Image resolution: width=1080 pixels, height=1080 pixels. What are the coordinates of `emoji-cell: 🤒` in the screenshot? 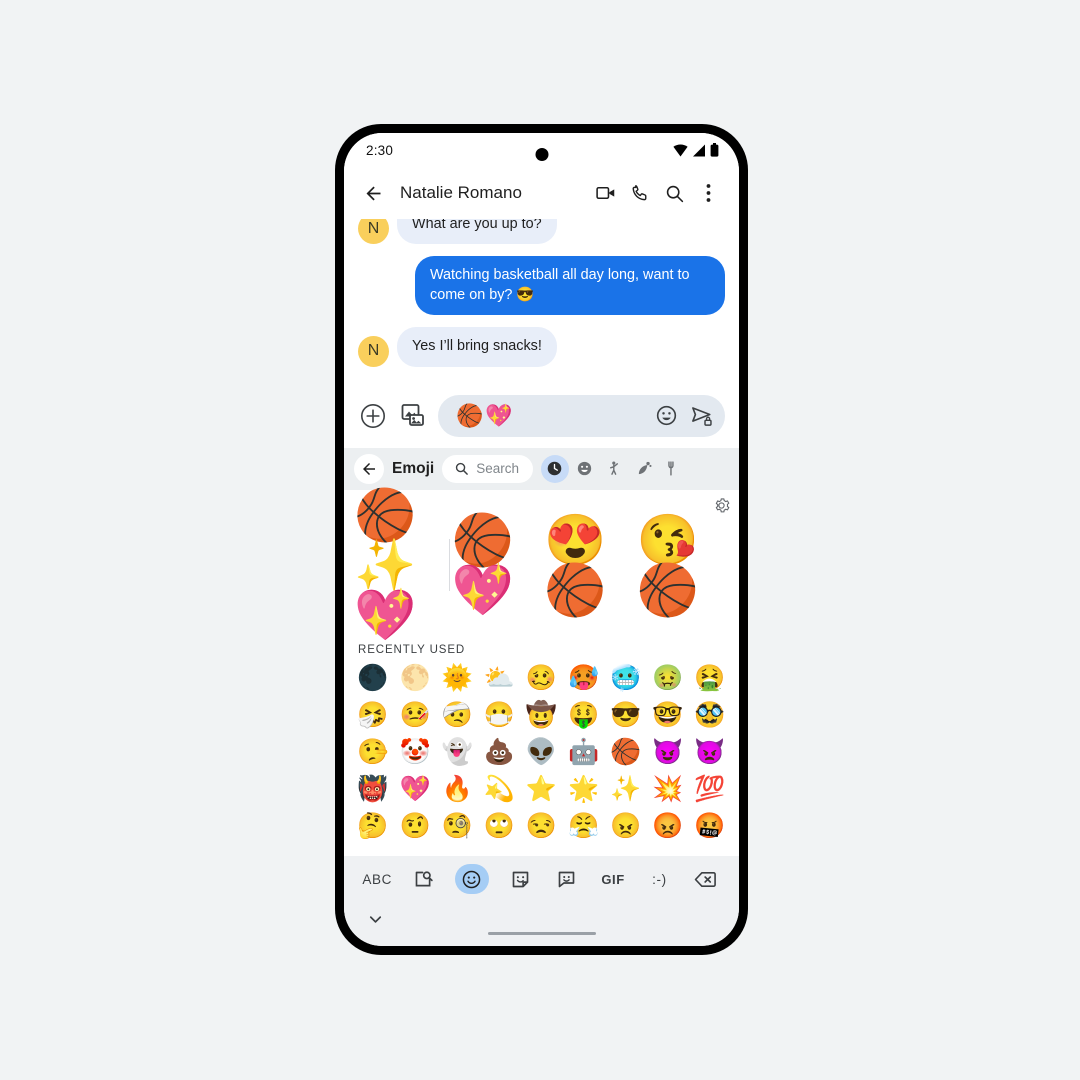 It's located at (415, 716).